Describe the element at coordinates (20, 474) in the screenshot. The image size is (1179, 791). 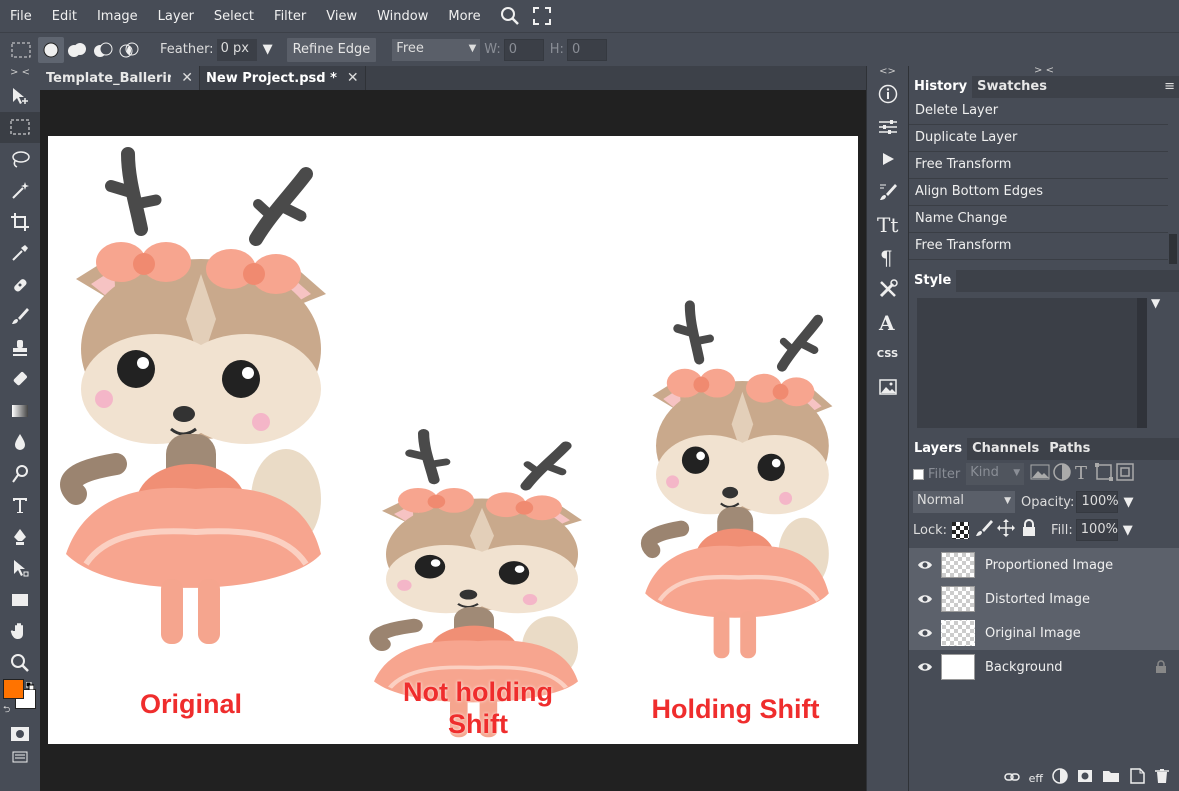
I see `dodge-tool-icon` at that location.